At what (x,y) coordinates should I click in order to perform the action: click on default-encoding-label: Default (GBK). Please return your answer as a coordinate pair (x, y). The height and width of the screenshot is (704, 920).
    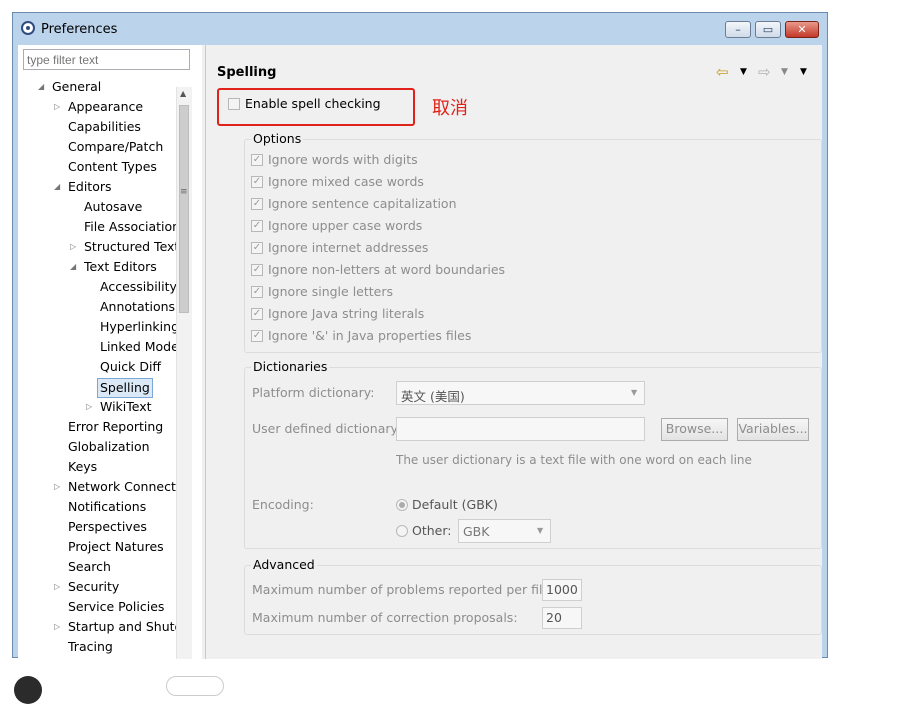
    Looking at the image, I should click on (455, 504).